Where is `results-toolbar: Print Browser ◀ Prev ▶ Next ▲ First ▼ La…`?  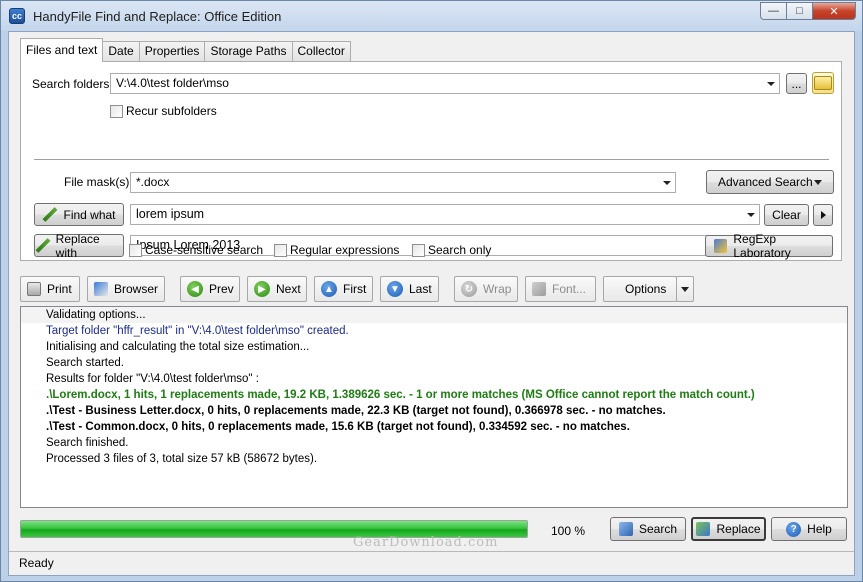
results-toolbar: Print Browser ◀ Prev ▶ Next ▲ First ▼ La… is located at coordinates (431, 289).